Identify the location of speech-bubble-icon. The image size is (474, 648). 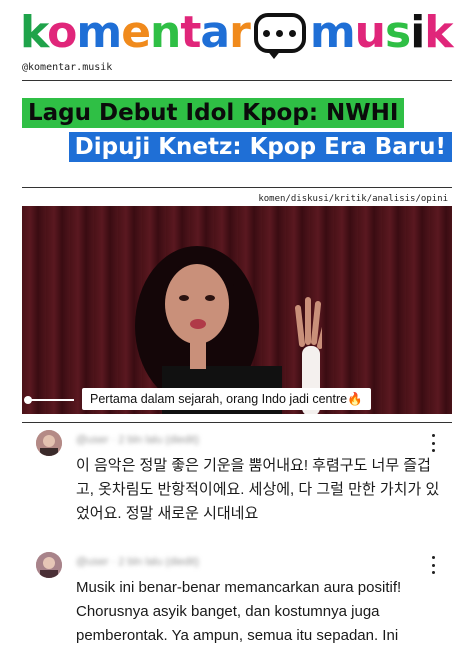
(279, 36).